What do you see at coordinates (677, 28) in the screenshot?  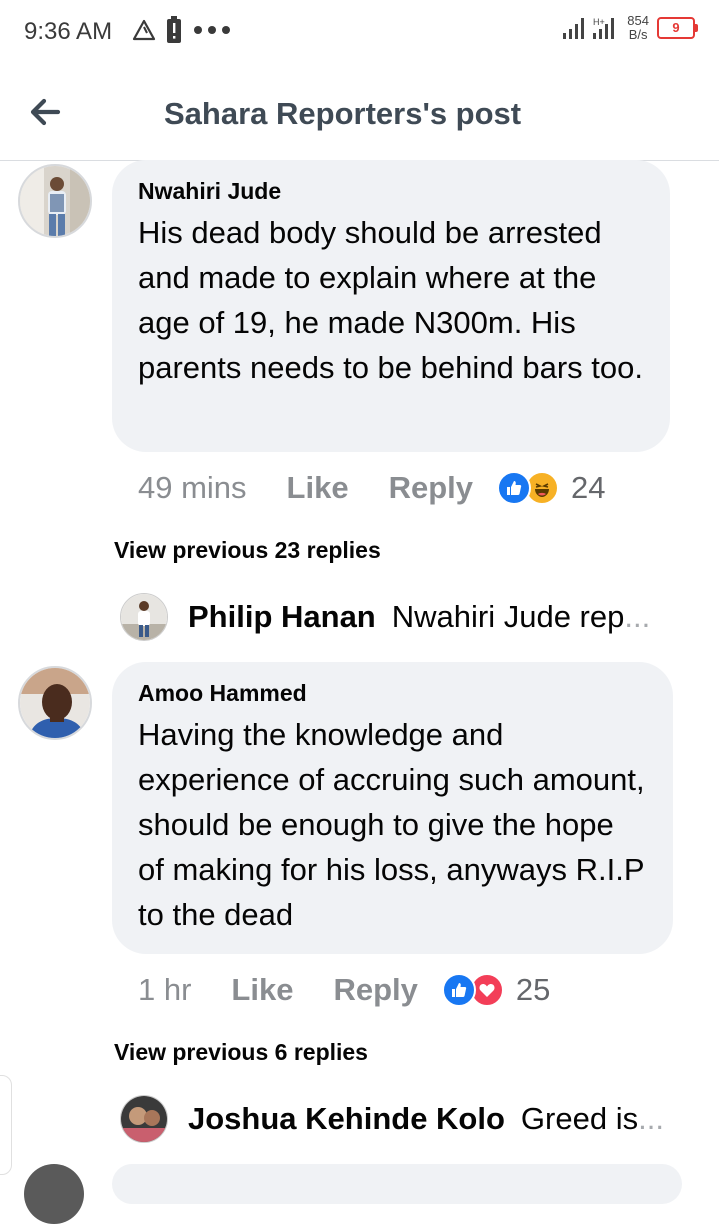 I see `battery-icon: 9` at bounding box center [677, 28].